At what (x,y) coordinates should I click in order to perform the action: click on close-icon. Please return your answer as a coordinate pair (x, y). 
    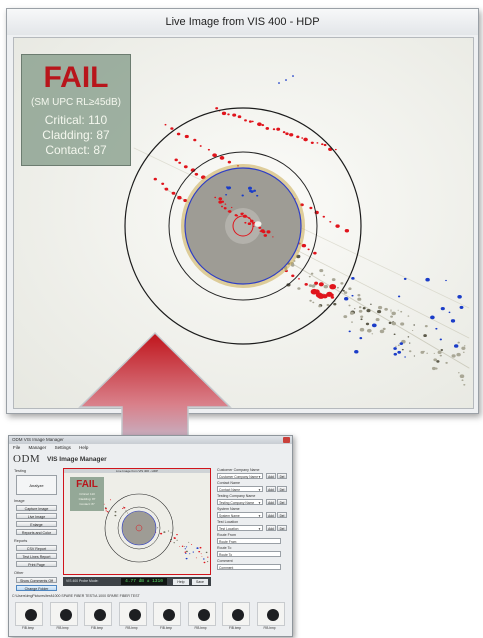
    Looking at the image, I should click on (286, 440).